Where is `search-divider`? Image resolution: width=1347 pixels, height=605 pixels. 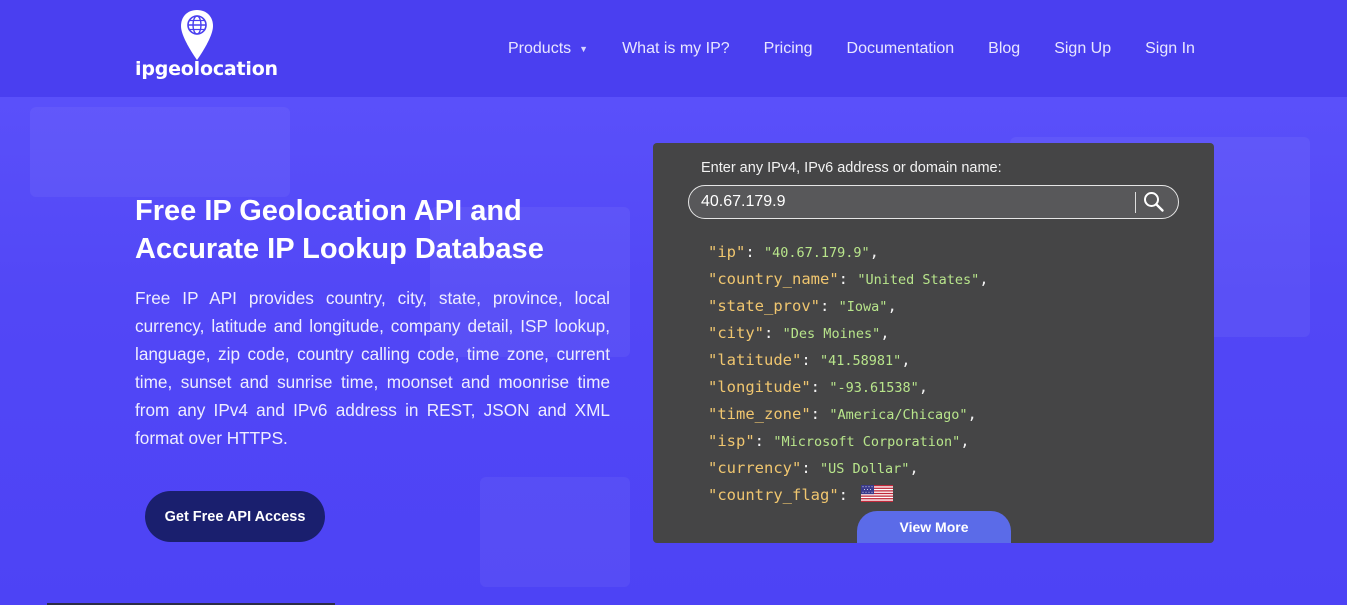 search-divider is located at coordinates (1135, 202).